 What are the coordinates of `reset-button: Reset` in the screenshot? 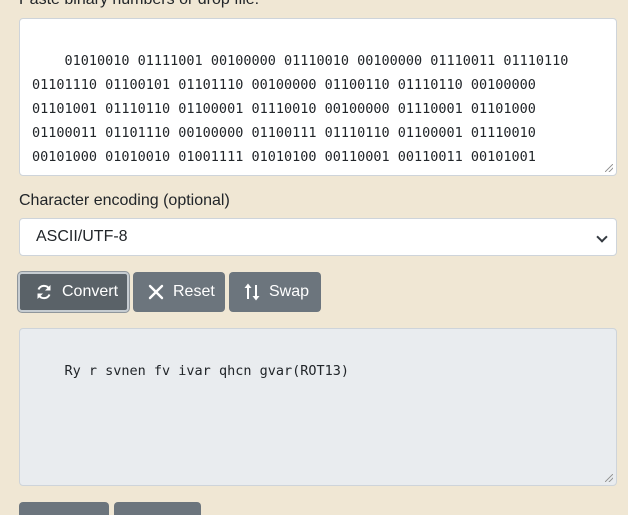 It's located at (179, 292).